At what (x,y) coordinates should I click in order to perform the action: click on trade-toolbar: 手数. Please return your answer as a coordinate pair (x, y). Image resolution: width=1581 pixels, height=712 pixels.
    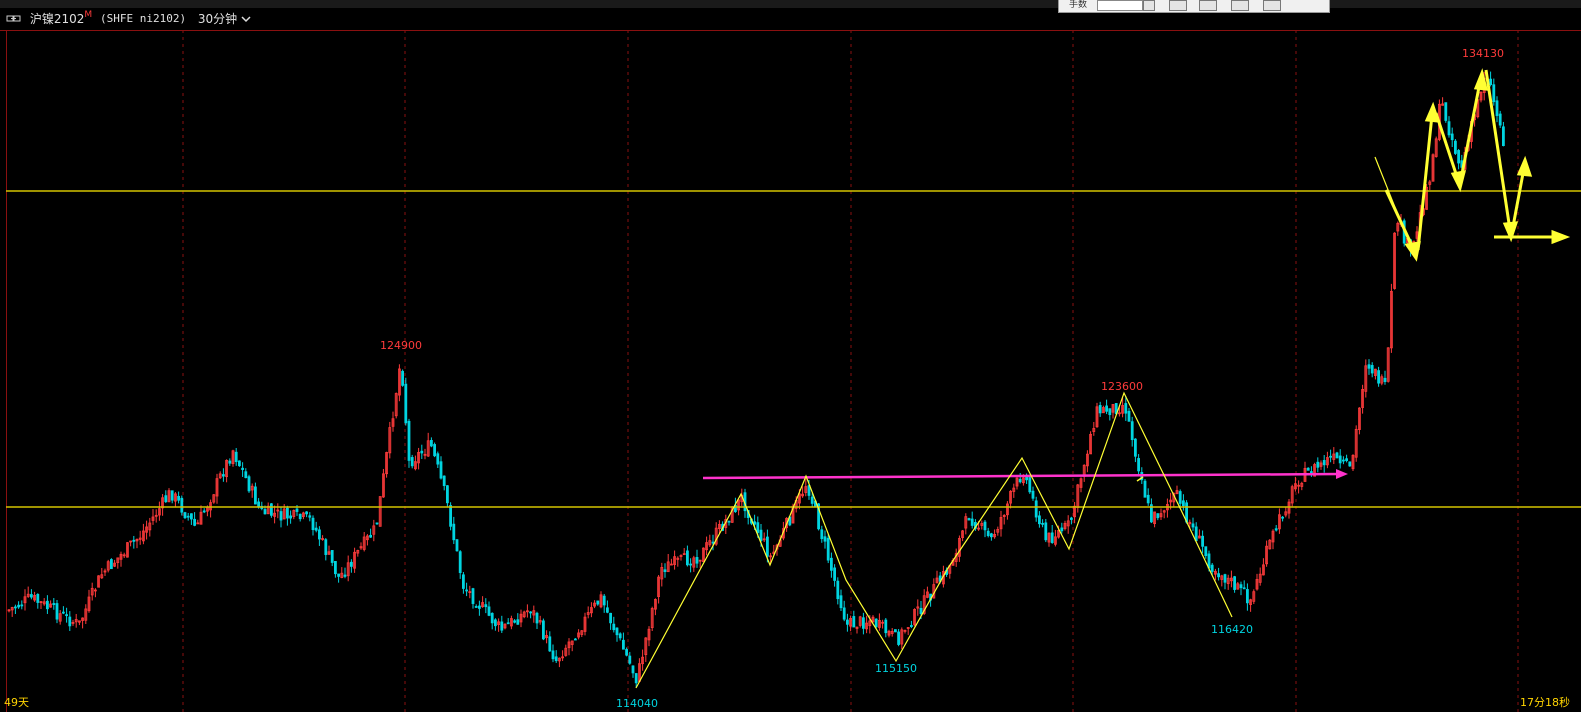
    Looking at the image, I should click on (1194, 6).